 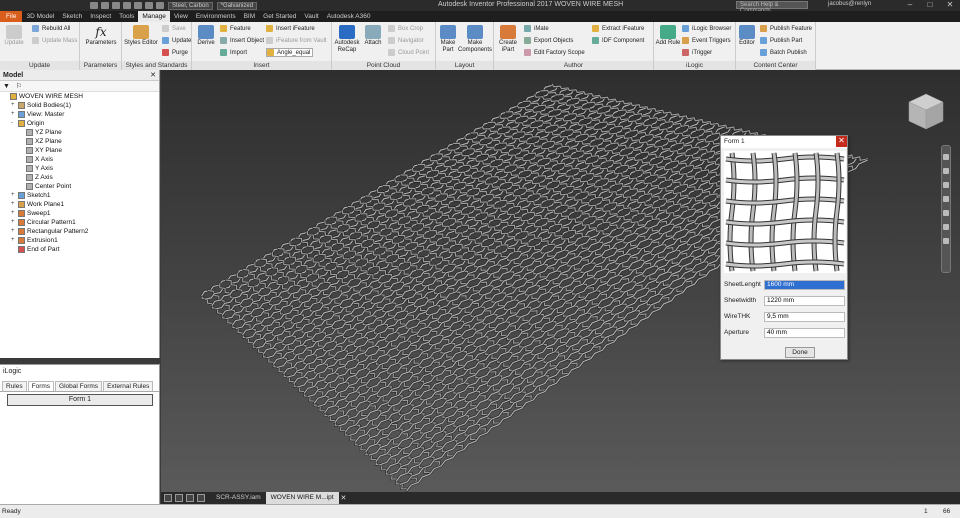 What do you see at coordinates (79, 240) in the screenshot?
I see `tree-node: + Extrusion1` at bounding box center [79, 240].